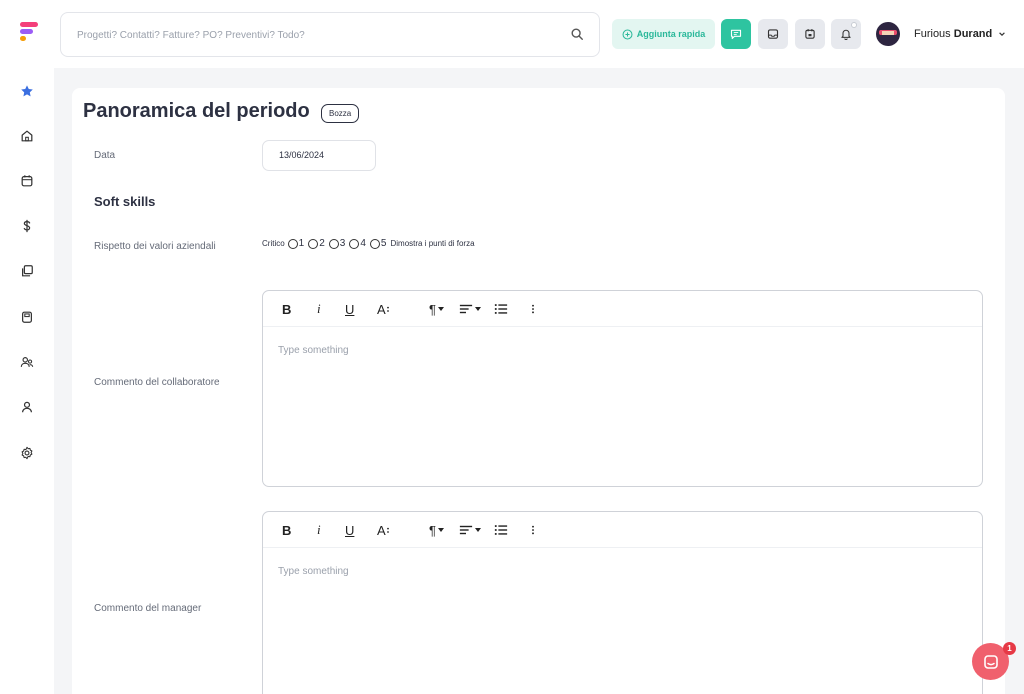 This screenshot has width=1024, height=694. What do you see at coordinates (1002, 34) in the screenshot?
I see `chevron-down-icon` at bounding box center [1002, 34].